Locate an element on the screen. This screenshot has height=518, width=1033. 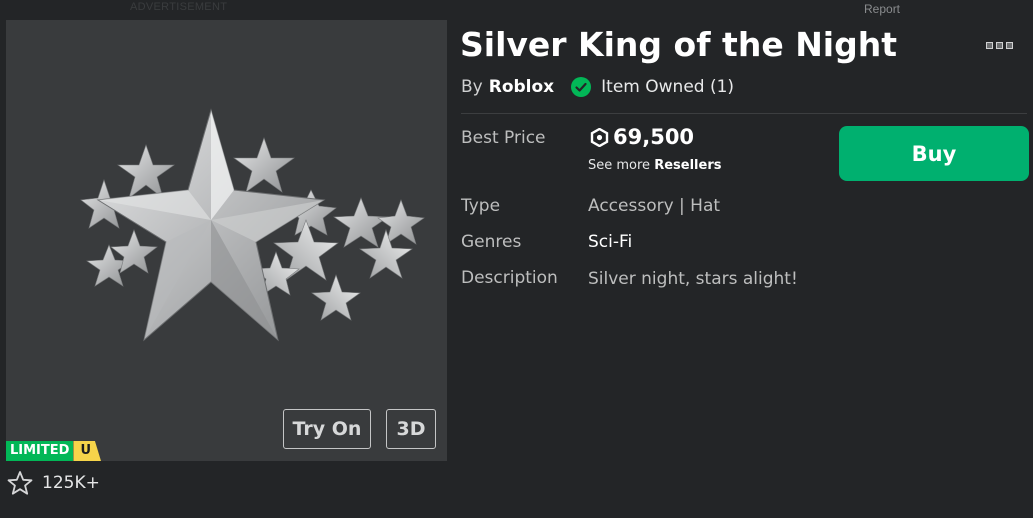
creator-link: Roblox is located at coordinates (521, 87).